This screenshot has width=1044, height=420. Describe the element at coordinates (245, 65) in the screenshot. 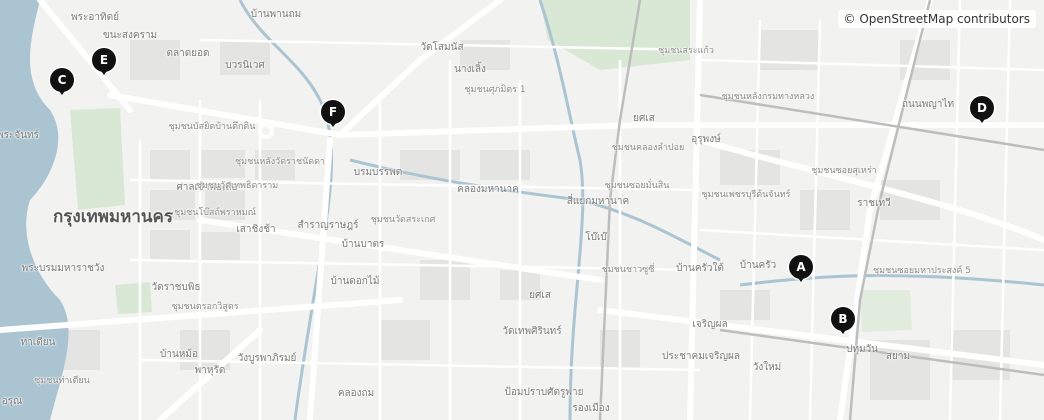

I see `label-bowon: บวรนิเวศ` at that location.